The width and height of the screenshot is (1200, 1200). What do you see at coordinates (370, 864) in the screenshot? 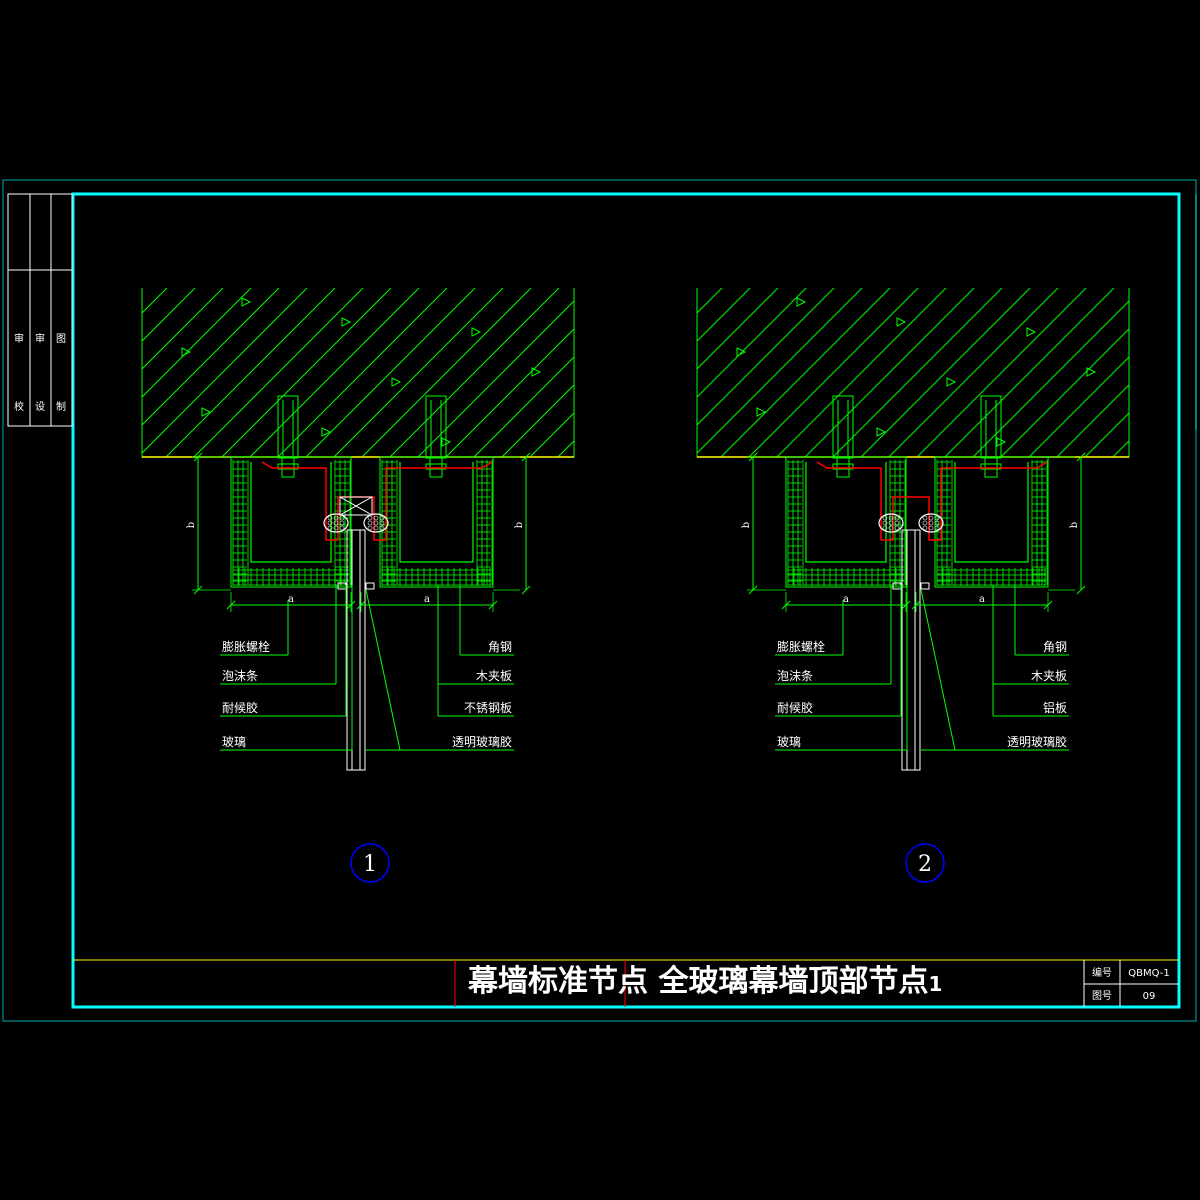
I see `detail-number: 1` at bounding box center [370, 864].